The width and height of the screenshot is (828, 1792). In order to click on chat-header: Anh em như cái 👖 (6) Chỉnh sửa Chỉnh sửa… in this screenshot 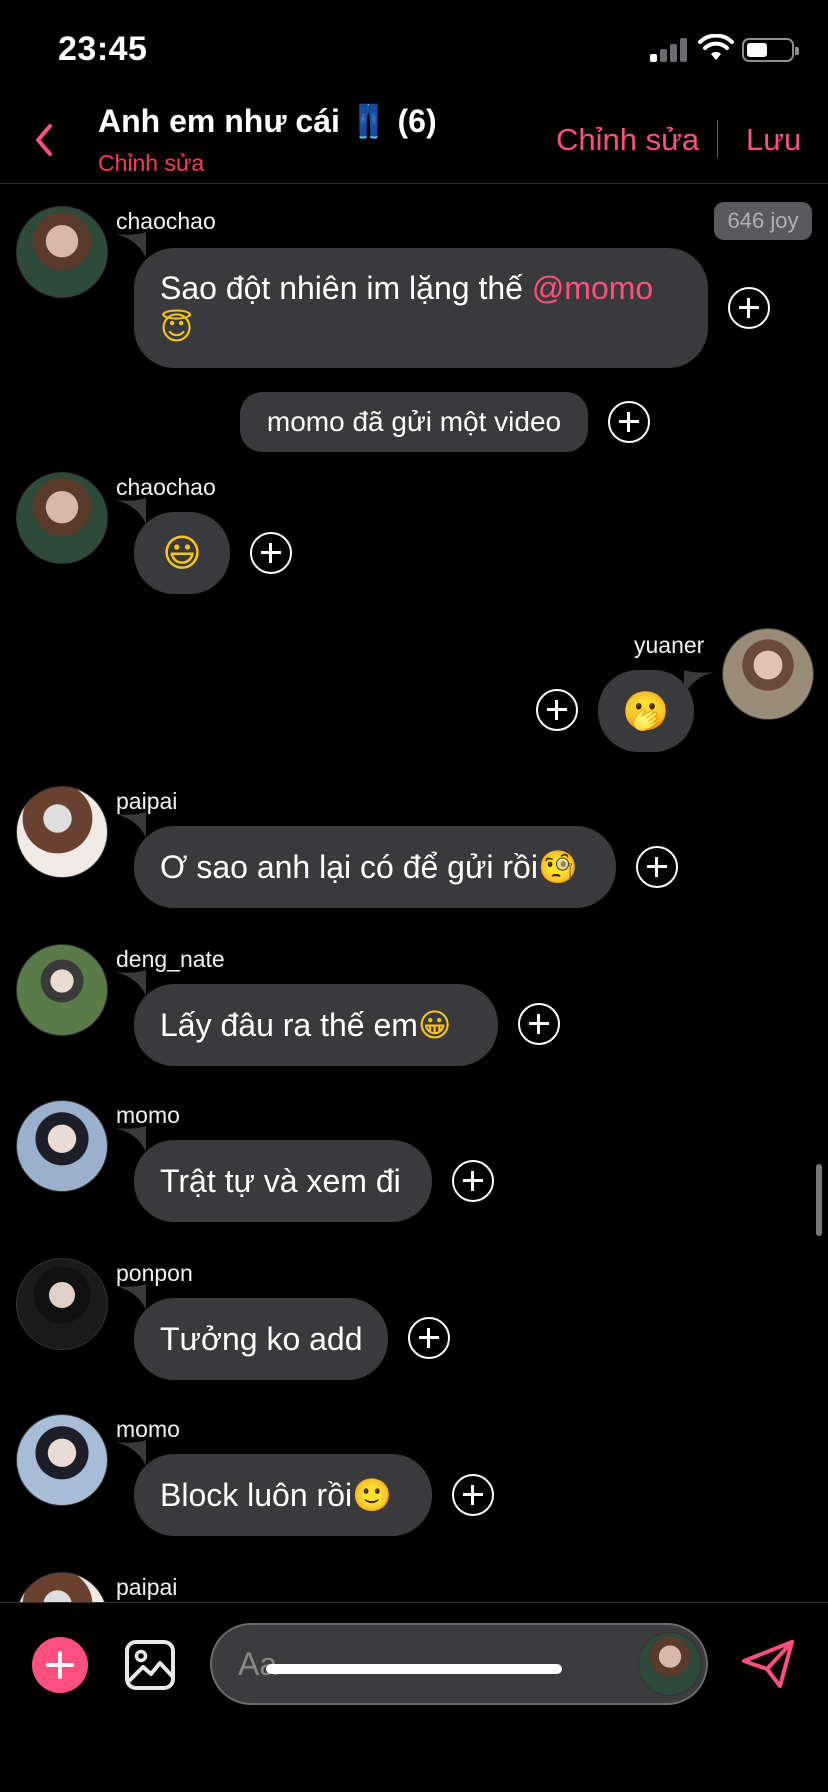, I will do `click(414, 140)`.